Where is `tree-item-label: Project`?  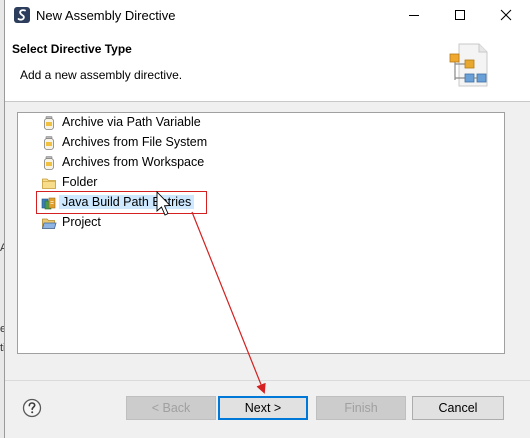 tree-item-label: Project is located at coordinates (81, 222).